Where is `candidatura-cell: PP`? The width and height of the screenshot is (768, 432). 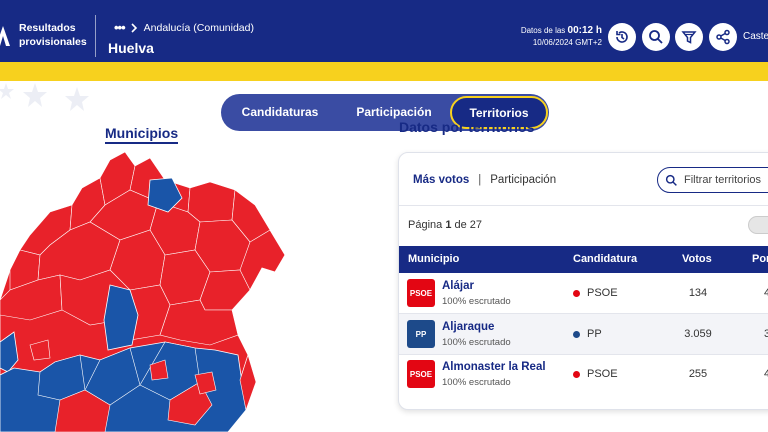 candidatura-cell: PP is located at coordinates (587, 334).